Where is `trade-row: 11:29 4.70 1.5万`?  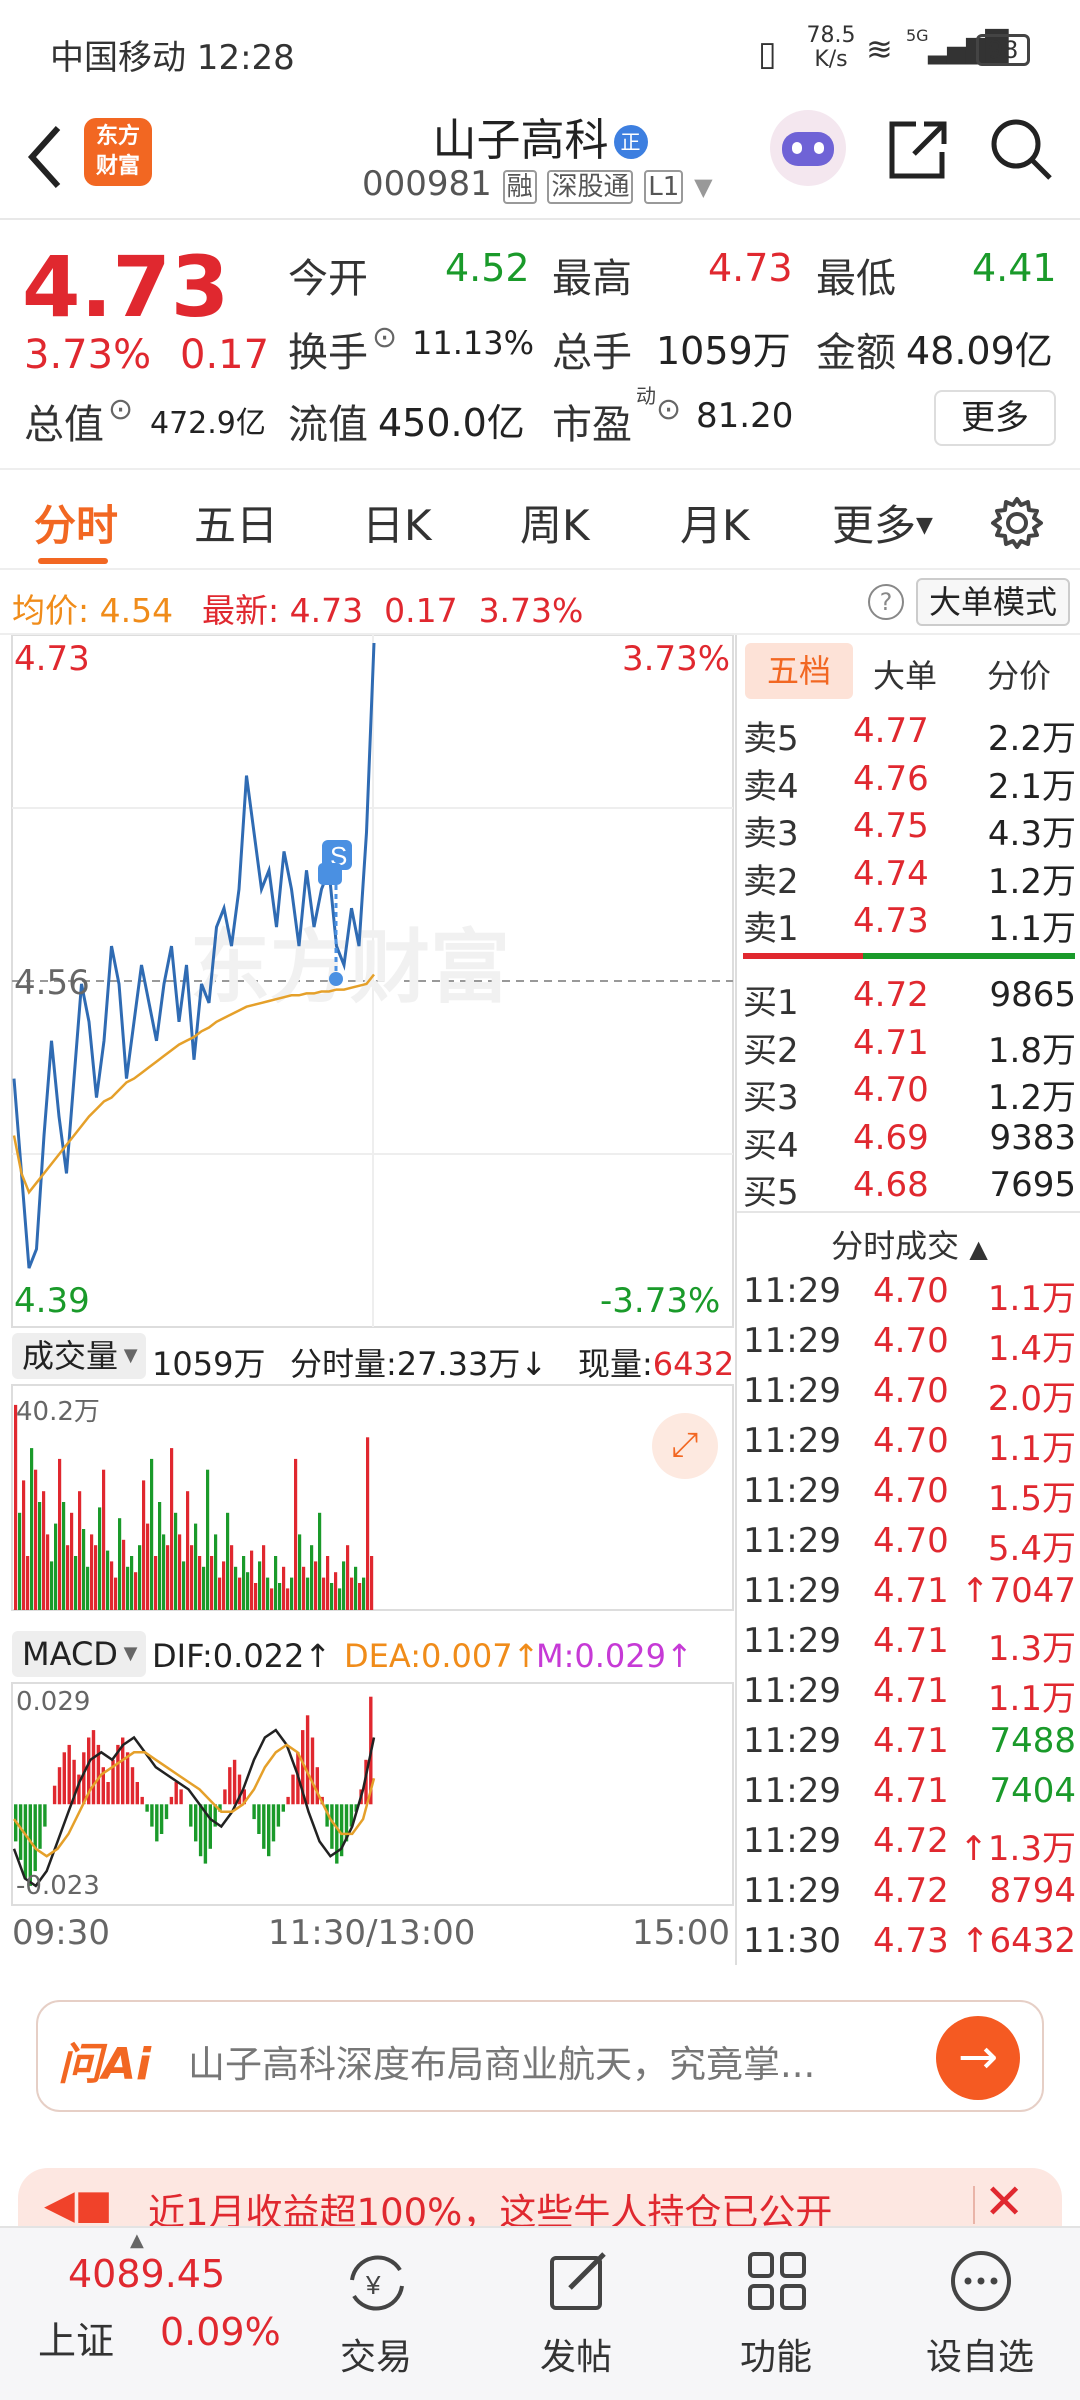 trade-row: 11:29 4.70 1.5万 is located at coordinates (908, 1495).